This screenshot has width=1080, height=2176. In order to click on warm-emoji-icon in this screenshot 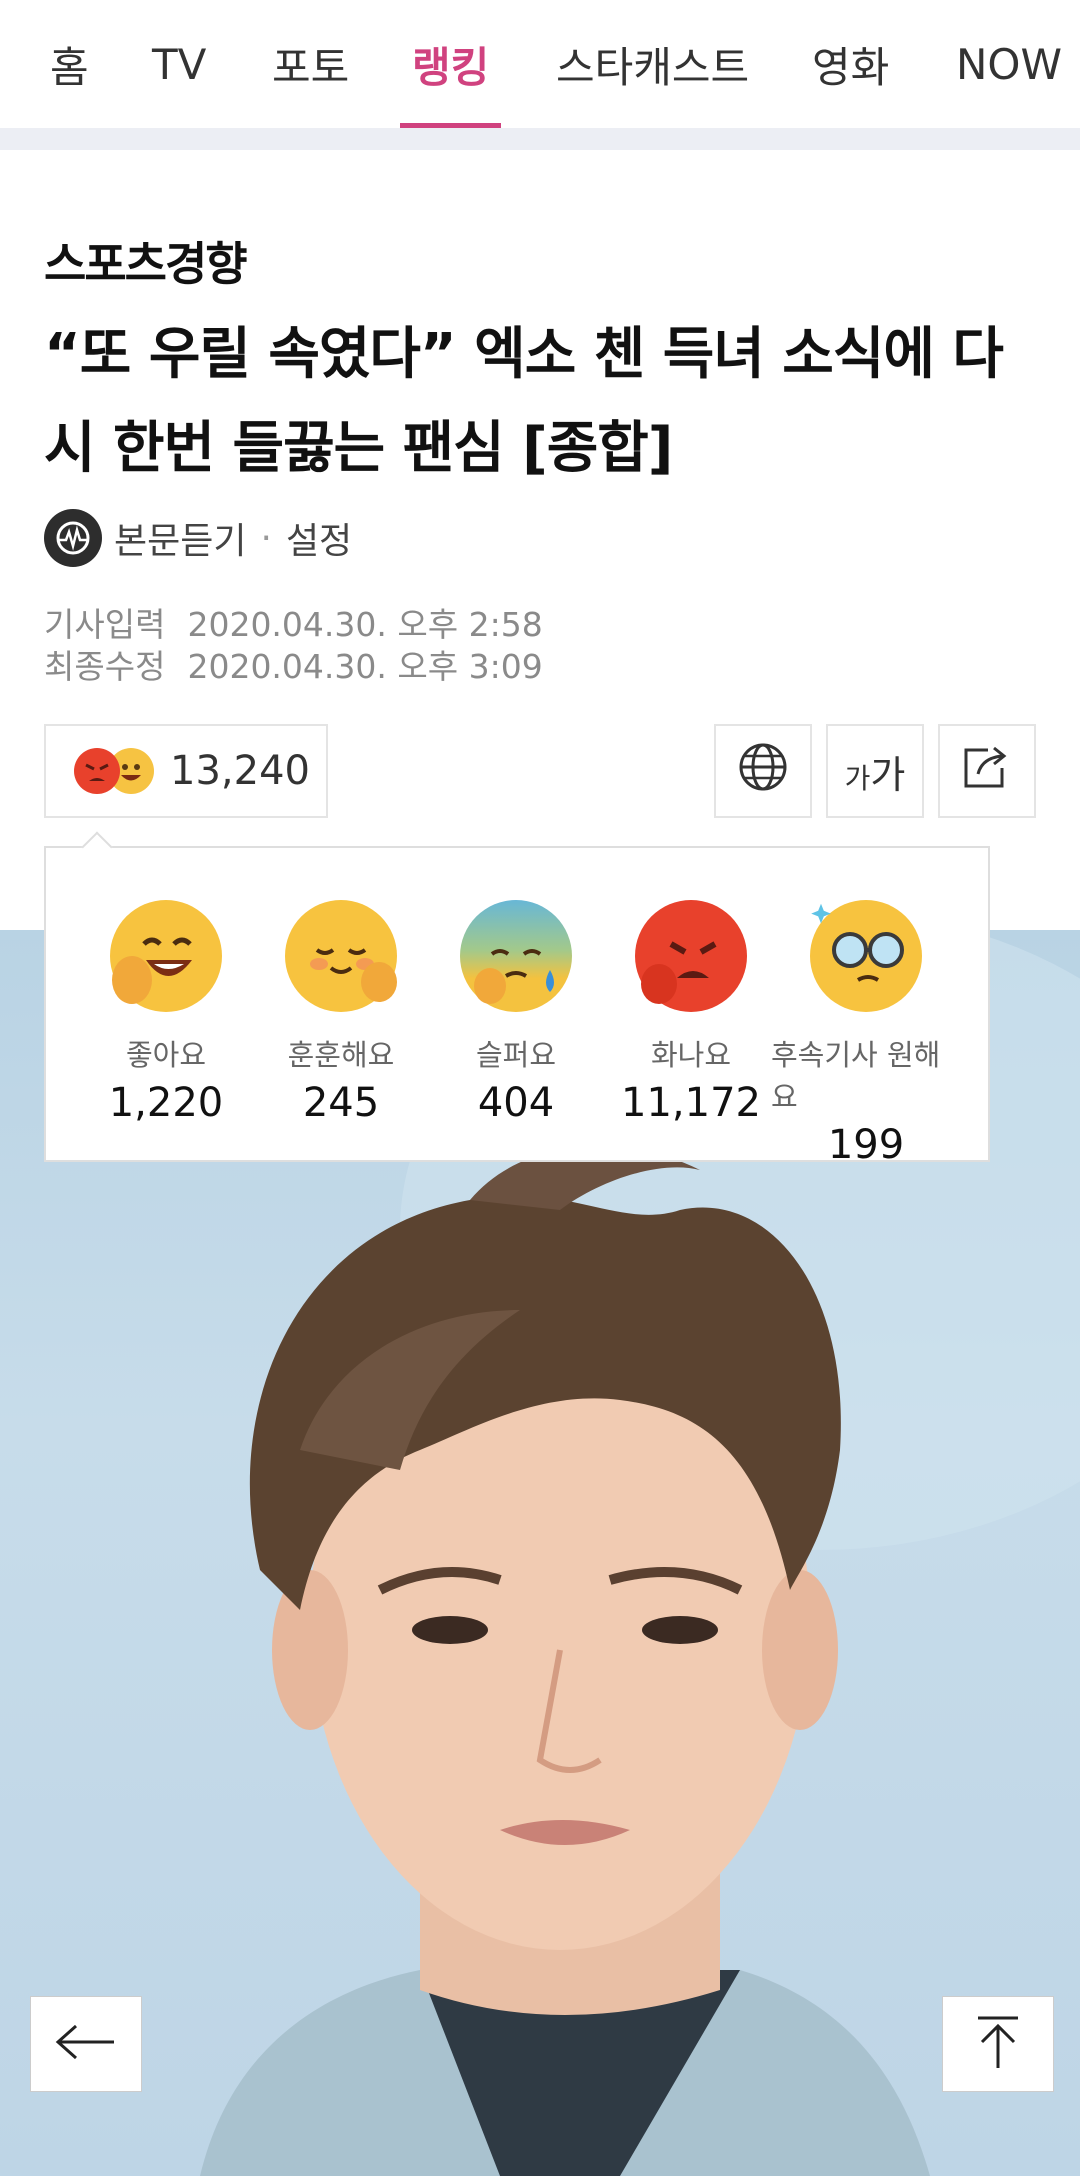, I will do `click(341, 956)`.